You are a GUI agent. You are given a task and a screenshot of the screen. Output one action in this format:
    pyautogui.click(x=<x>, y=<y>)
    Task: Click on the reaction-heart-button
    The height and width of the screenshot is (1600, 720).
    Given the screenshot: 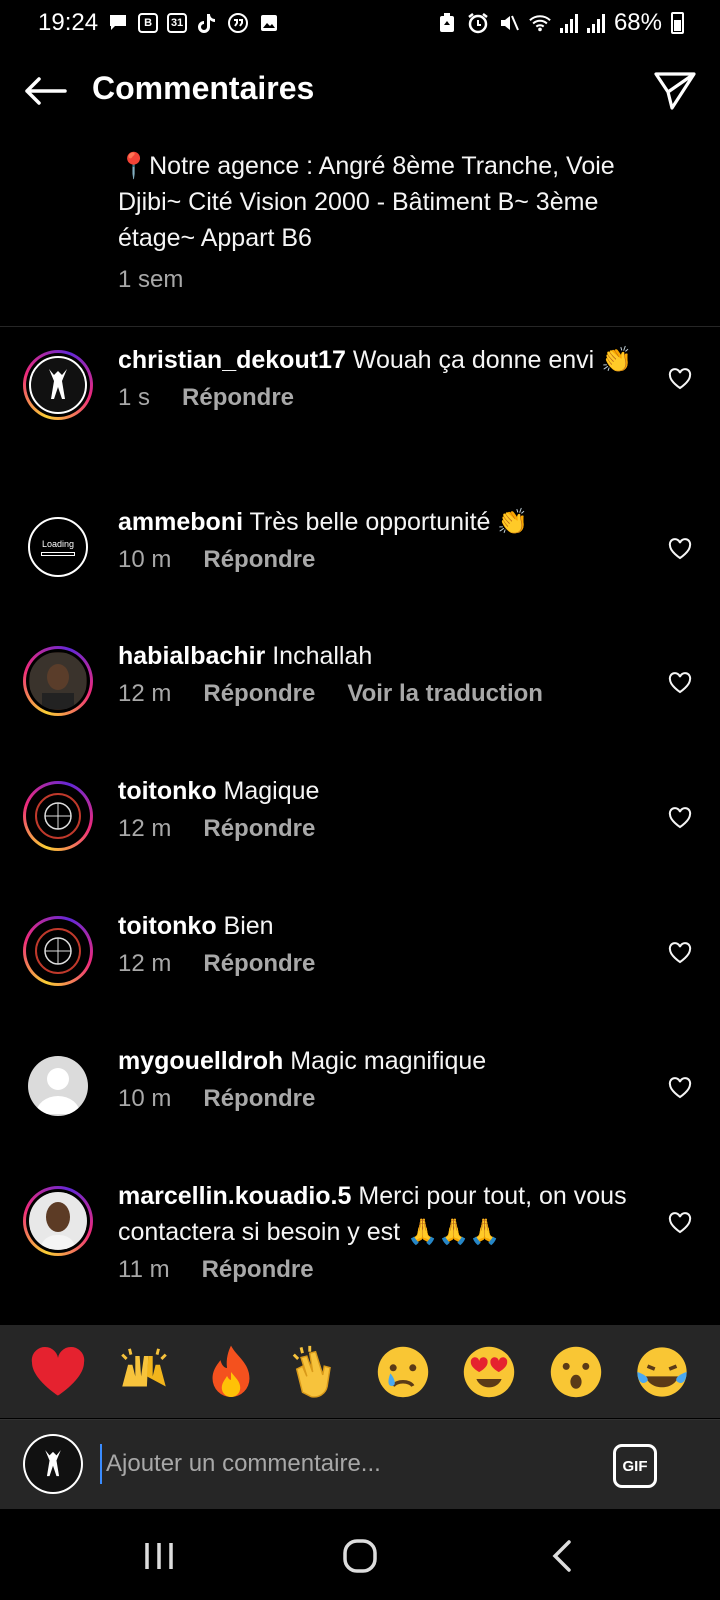 What is the action you would take?
    pyautogui.click(x=58, y=1372)
    